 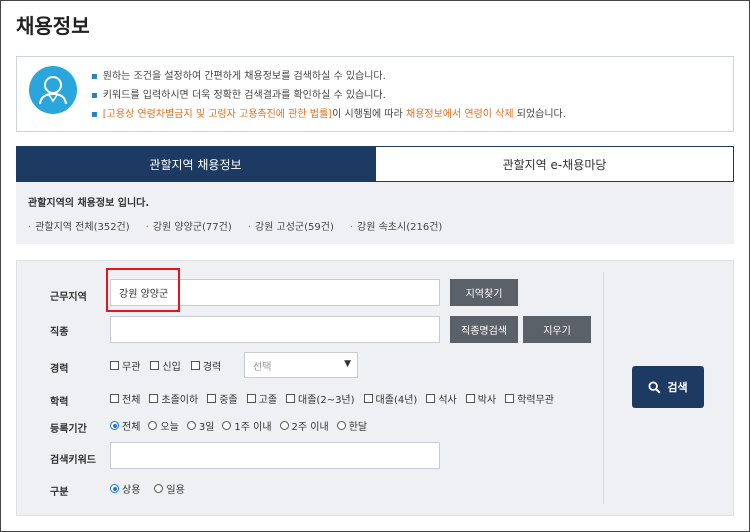 I want to click on edu-checkbox-college: 대졸(2~3년), so click(x=320, y=398).